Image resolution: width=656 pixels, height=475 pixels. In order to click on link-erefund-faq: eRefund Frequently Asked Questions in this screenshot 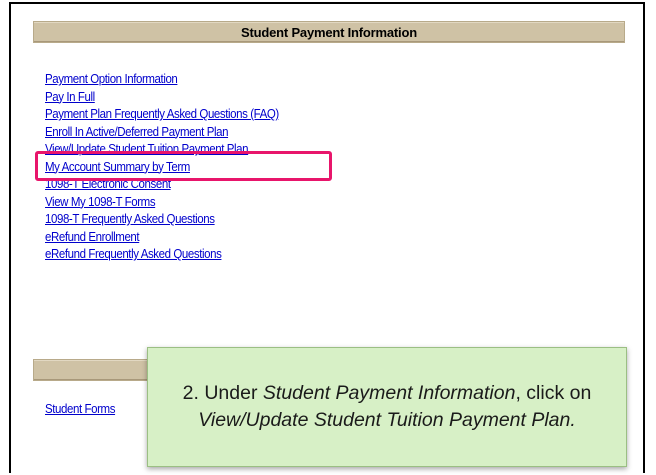, I will do `click(133, 255)`.